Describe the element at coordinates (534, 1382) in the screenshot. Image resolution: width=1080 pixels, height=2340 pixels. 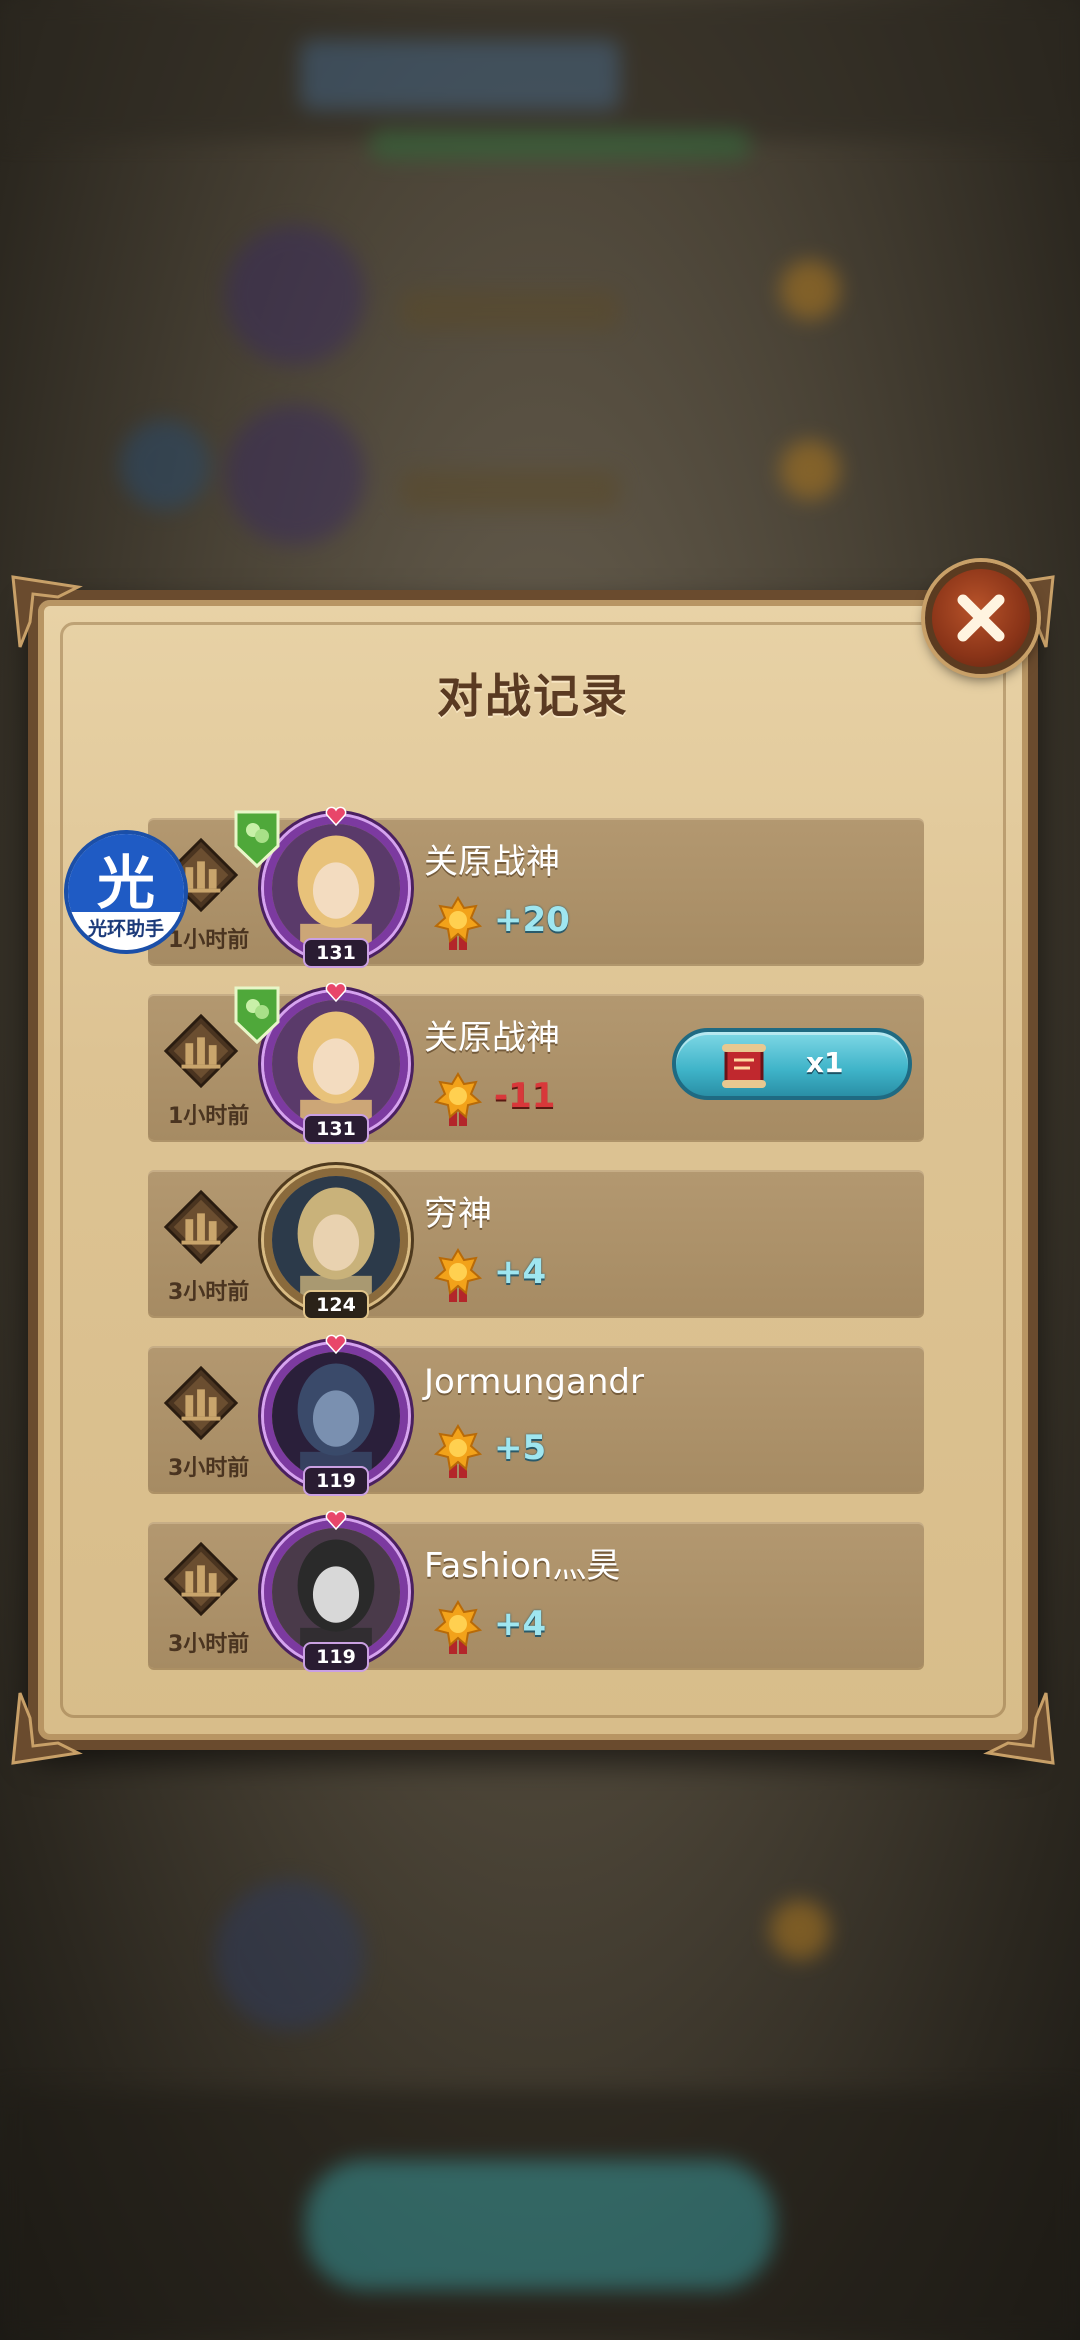
I see `player-name: Jormungandr` at that location.